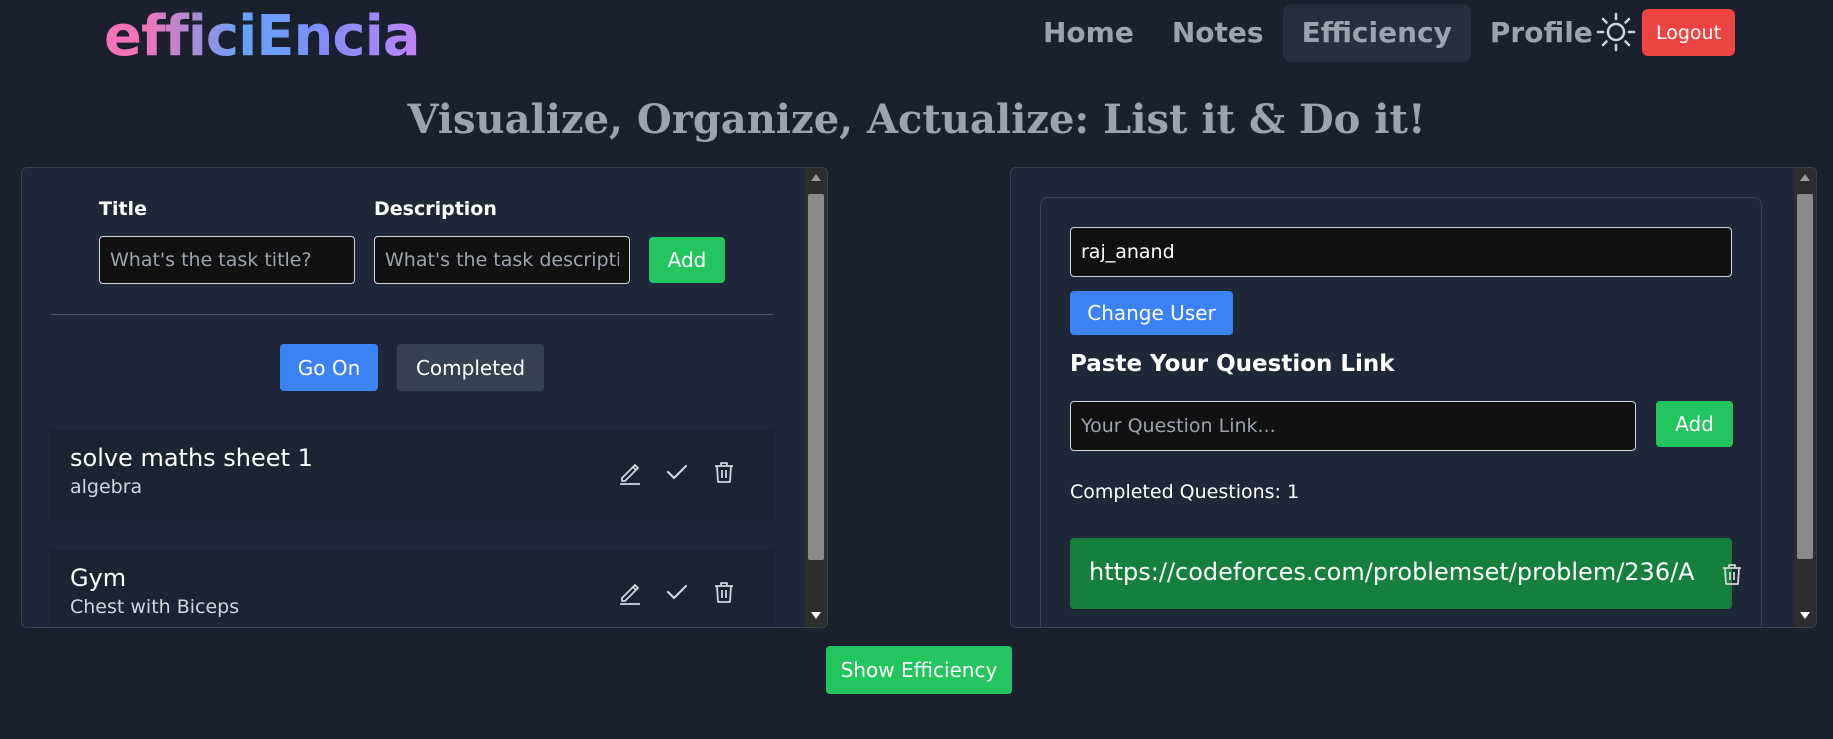  Describe the element at coordinates (155, 607) in the screenshot. I see `task-description: Chest with Biceps` at that location.